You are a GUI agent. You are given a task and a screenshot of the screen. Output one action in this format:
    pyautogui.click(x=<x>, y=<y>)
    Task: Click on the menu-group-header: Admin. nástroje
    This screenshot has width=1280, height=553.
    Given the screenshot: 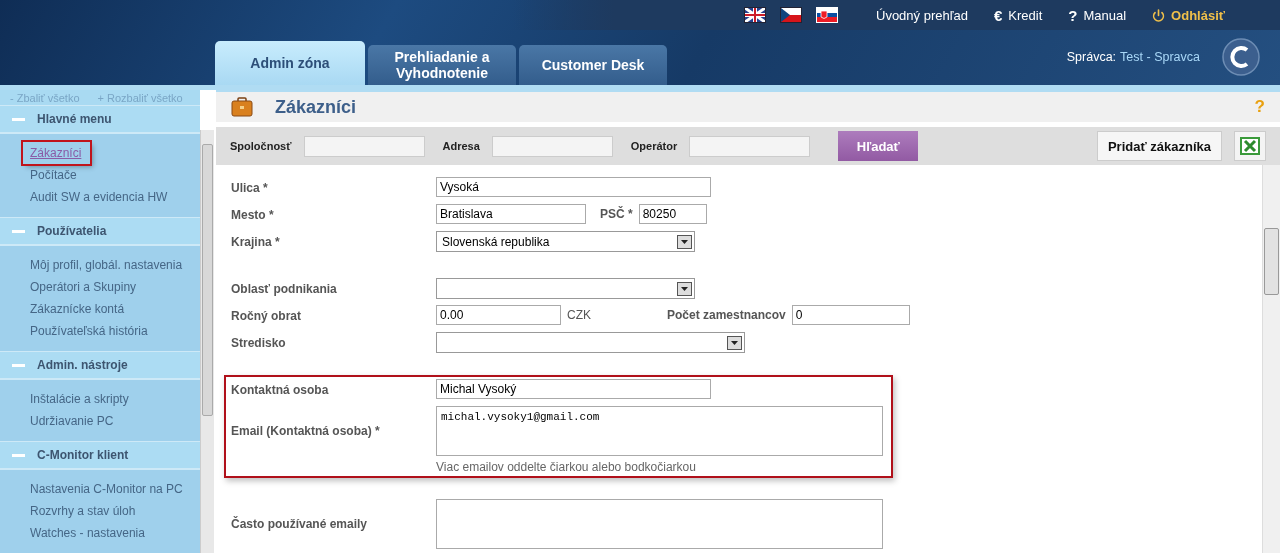 What is the action you would take?
    pyautogui.click(x=100, y=365)
    